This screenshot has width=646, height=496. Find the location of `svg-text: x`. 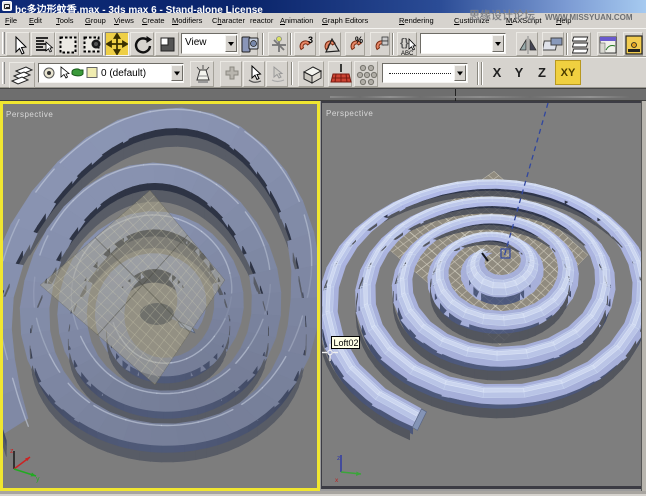

svg-text: x is located at coordinates (337, 480).